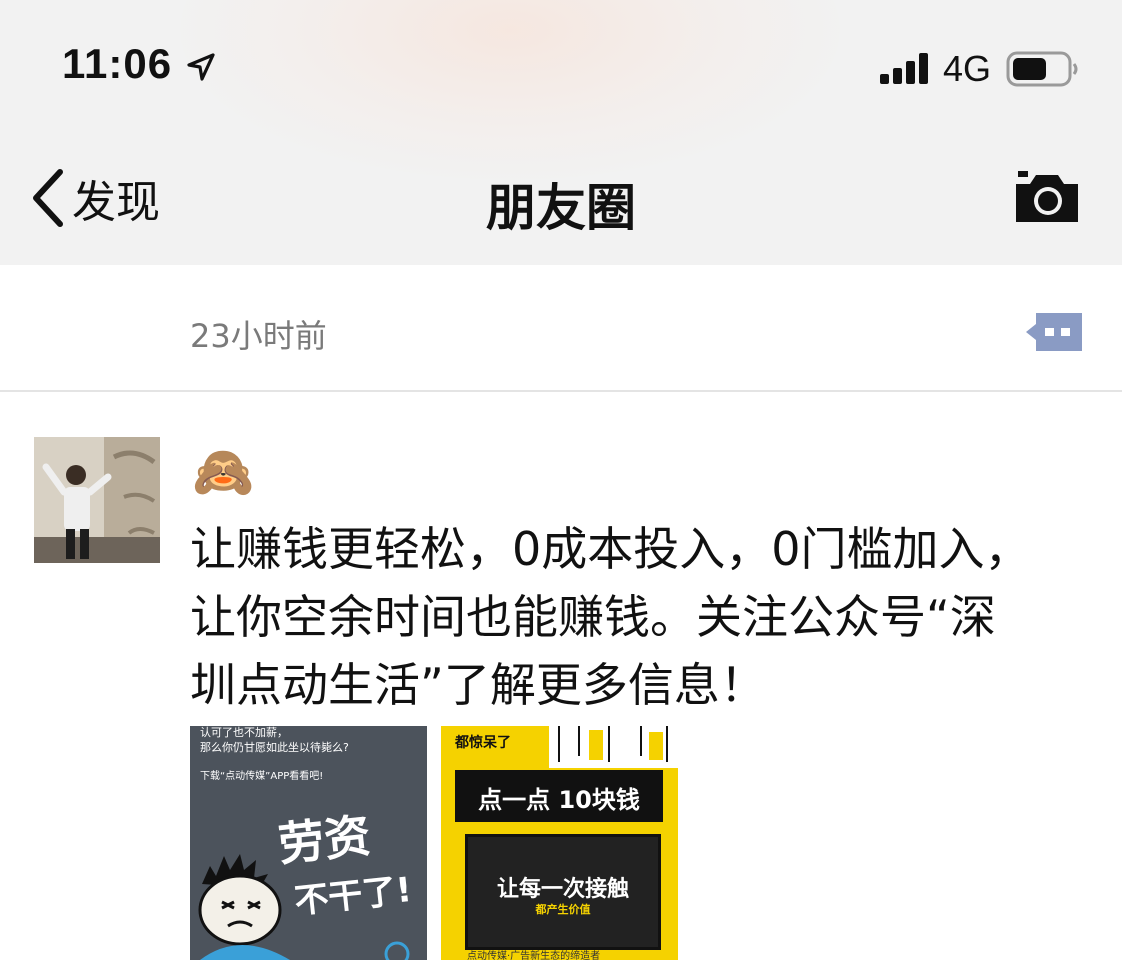 The width and height of the screenshot is (1122, 960). I want to click on image-1-line-3: 下载“点动传媒”APP看看吧!, so click(262, 776).